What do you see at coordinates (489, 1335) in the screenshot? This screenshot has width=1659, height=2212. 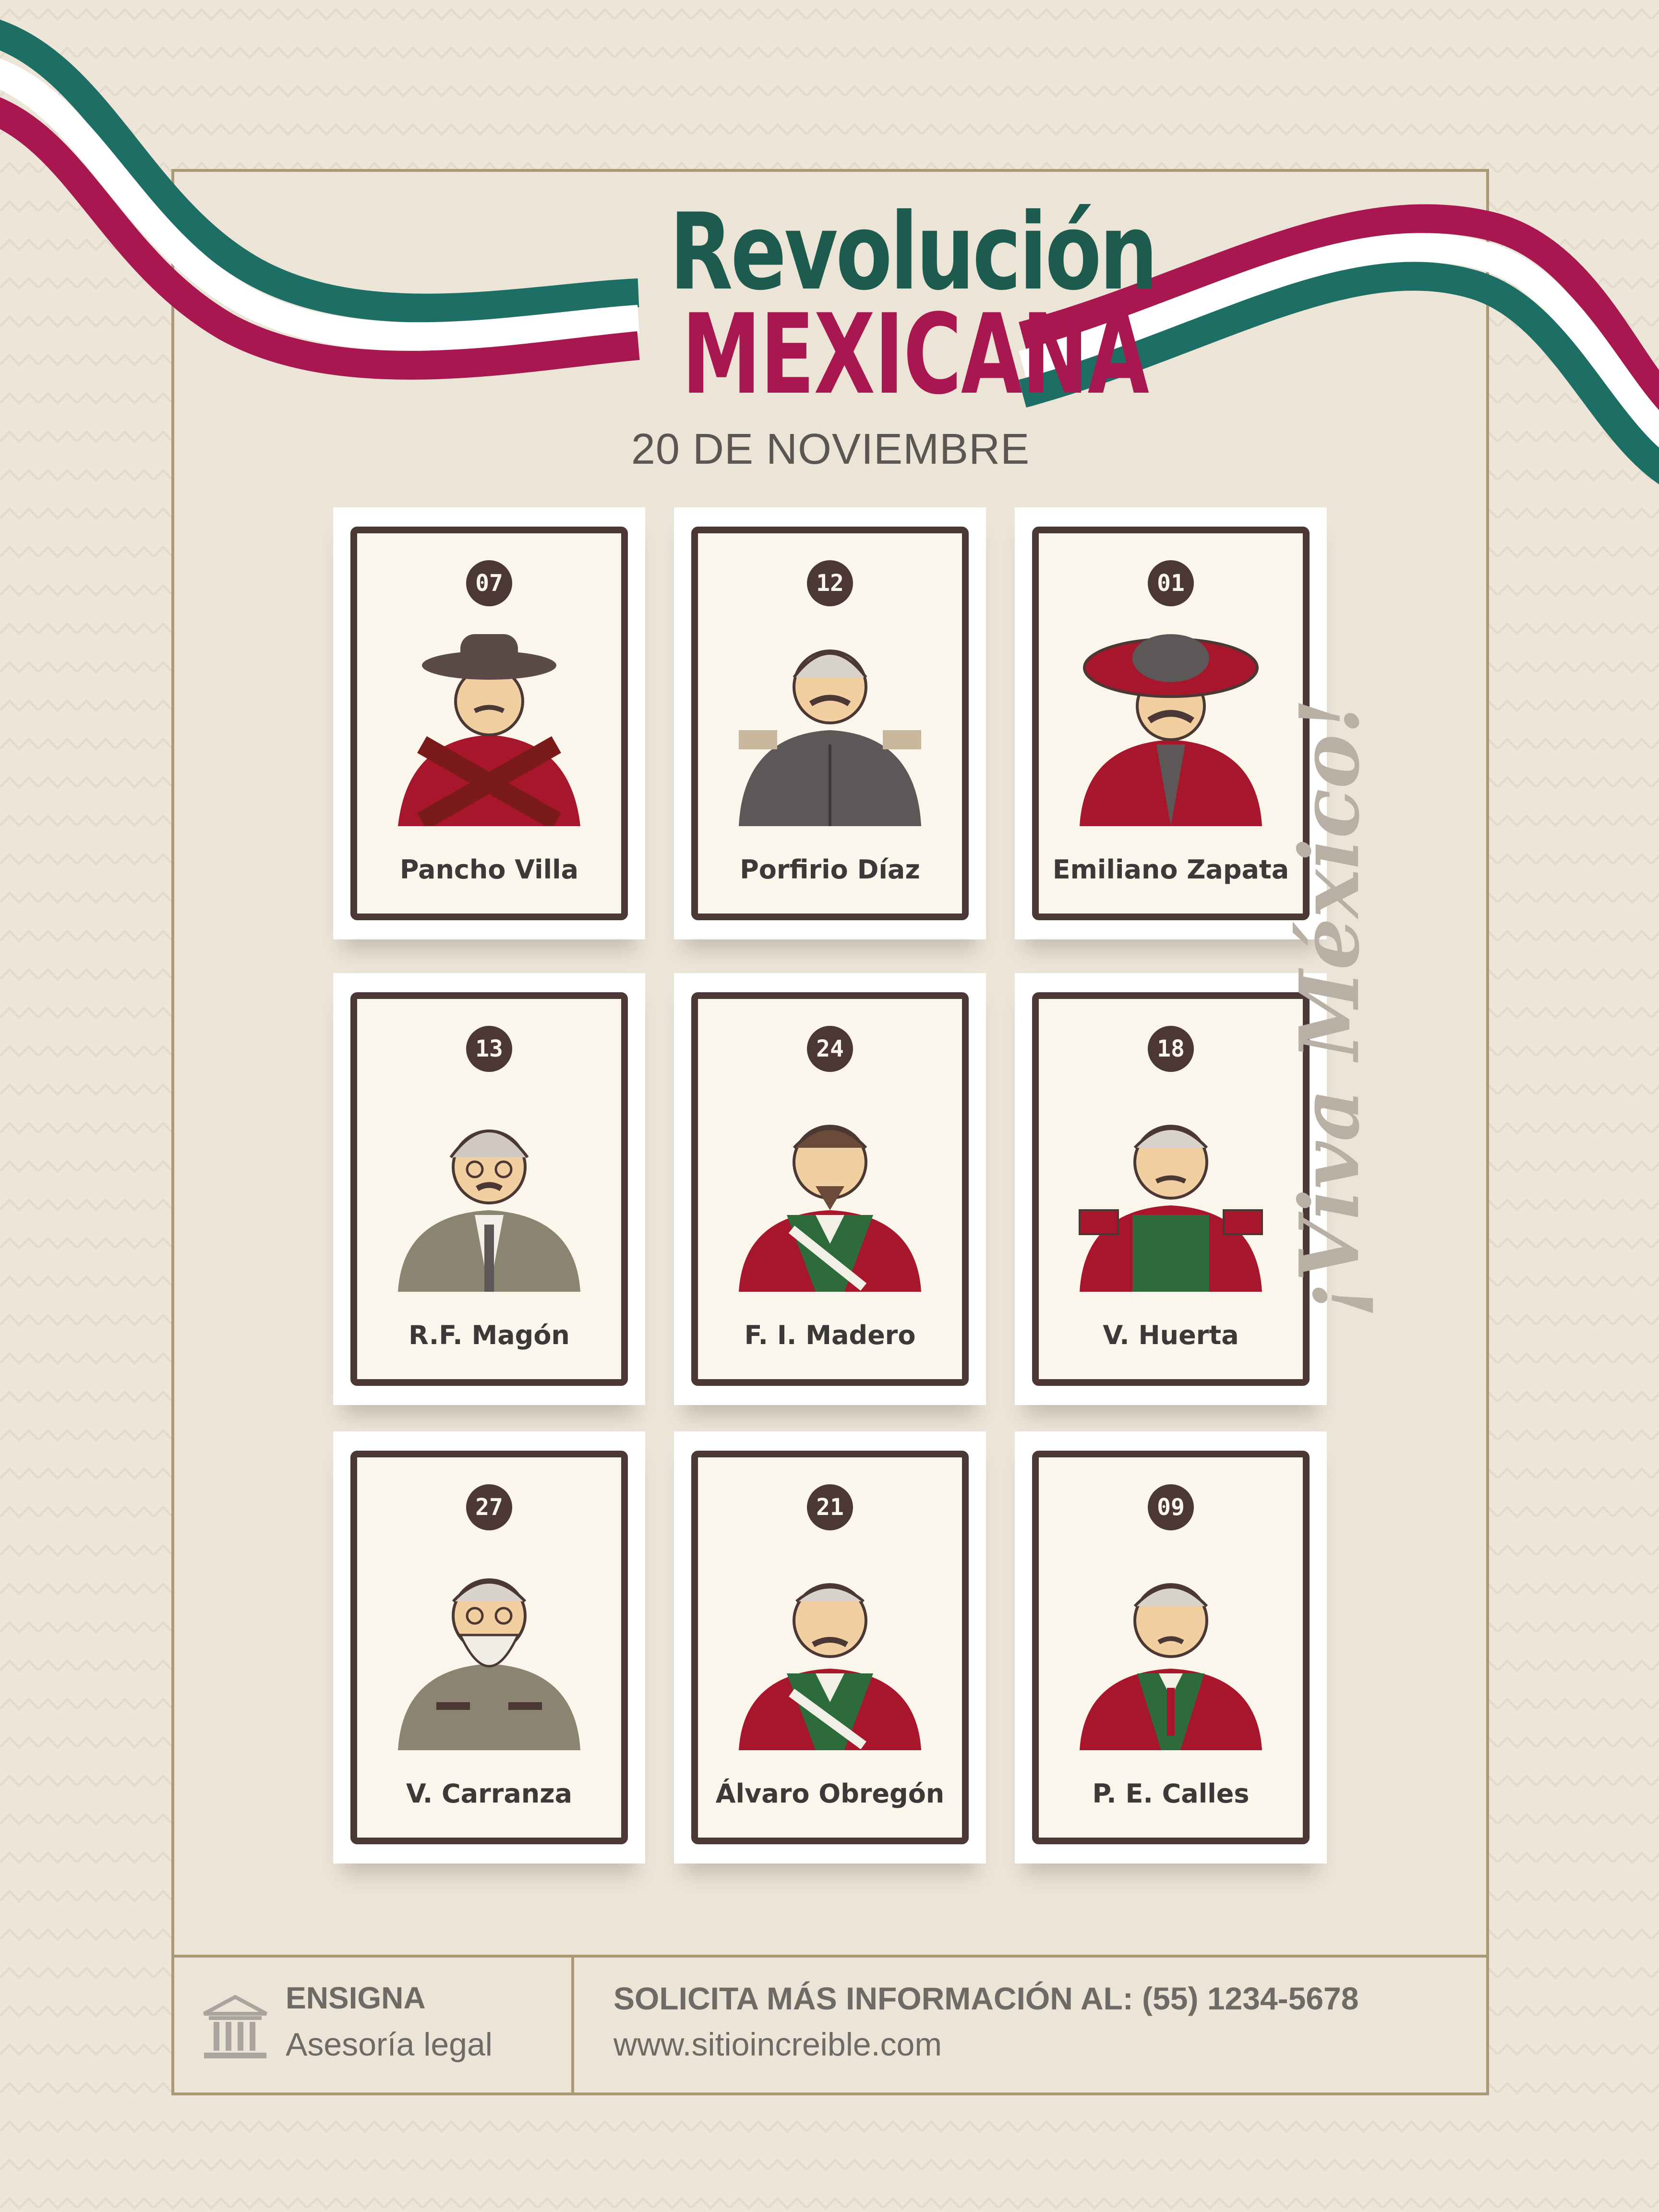 I see `card-name: R.F. Magón` at bounding box center [489, 1335].